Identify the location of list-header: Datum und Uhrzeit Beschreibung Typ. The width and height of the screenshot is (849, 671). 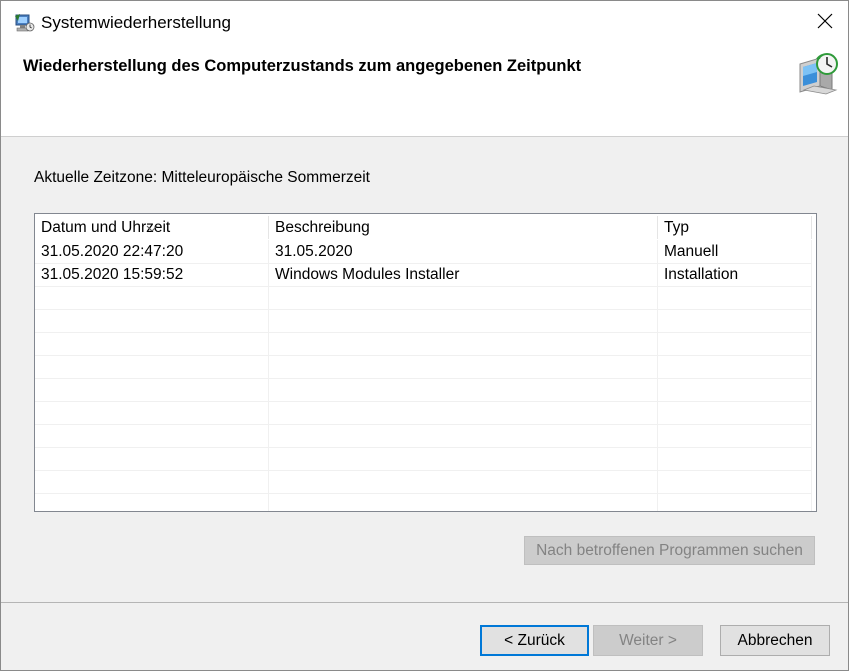
(423, 227).